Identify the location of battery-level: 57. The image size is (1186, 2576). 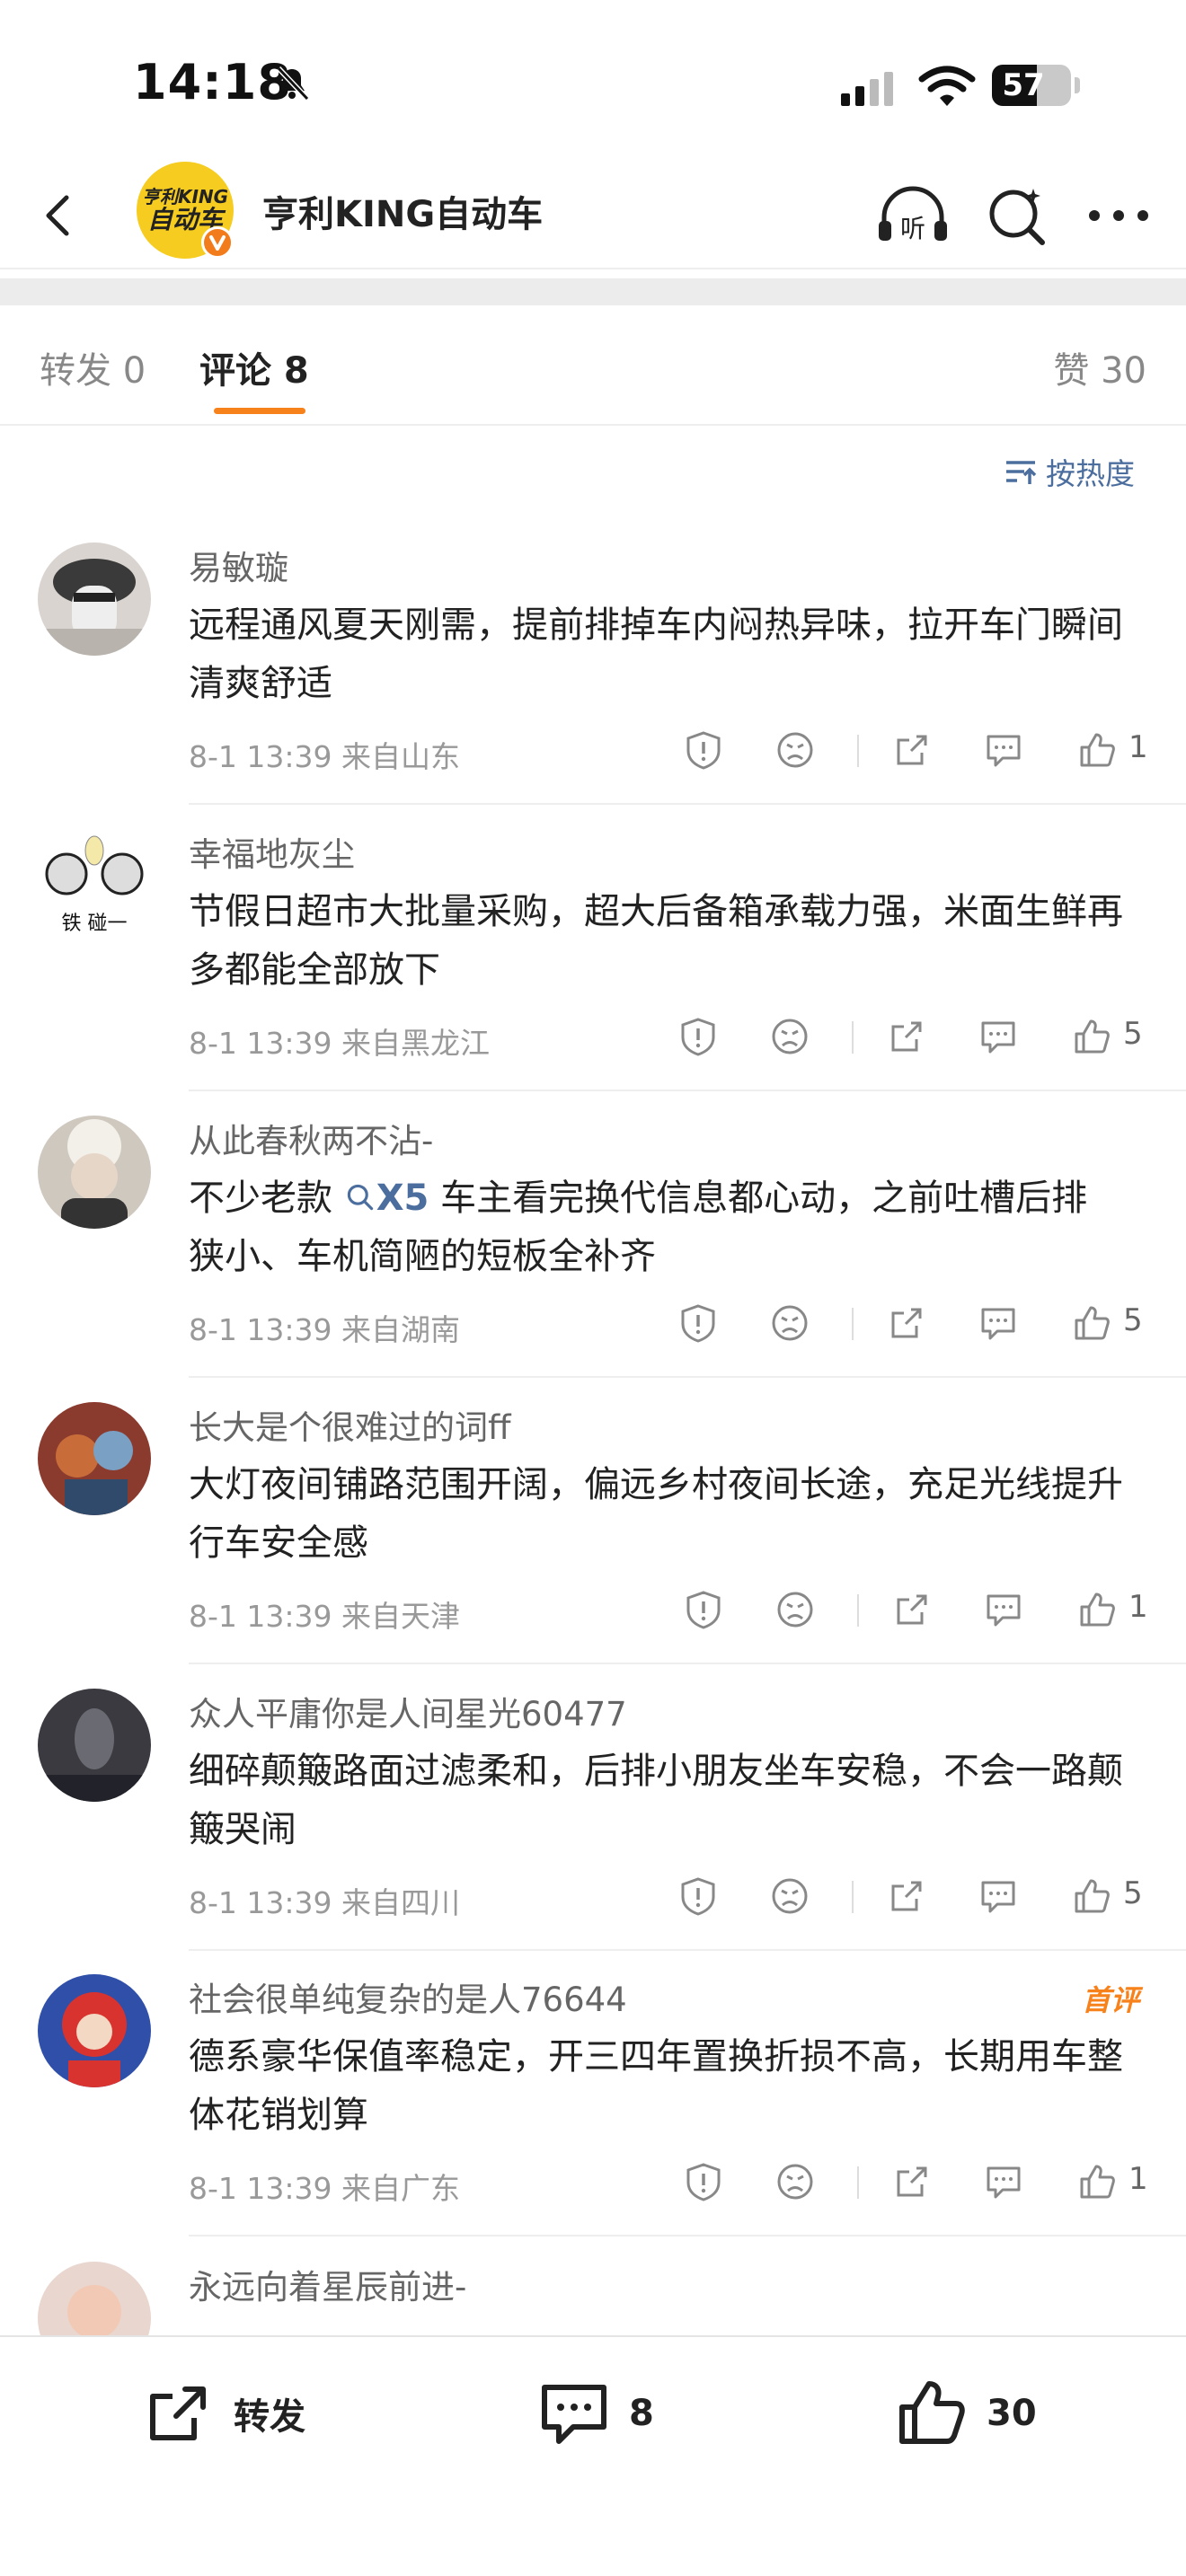
(1023, 85).